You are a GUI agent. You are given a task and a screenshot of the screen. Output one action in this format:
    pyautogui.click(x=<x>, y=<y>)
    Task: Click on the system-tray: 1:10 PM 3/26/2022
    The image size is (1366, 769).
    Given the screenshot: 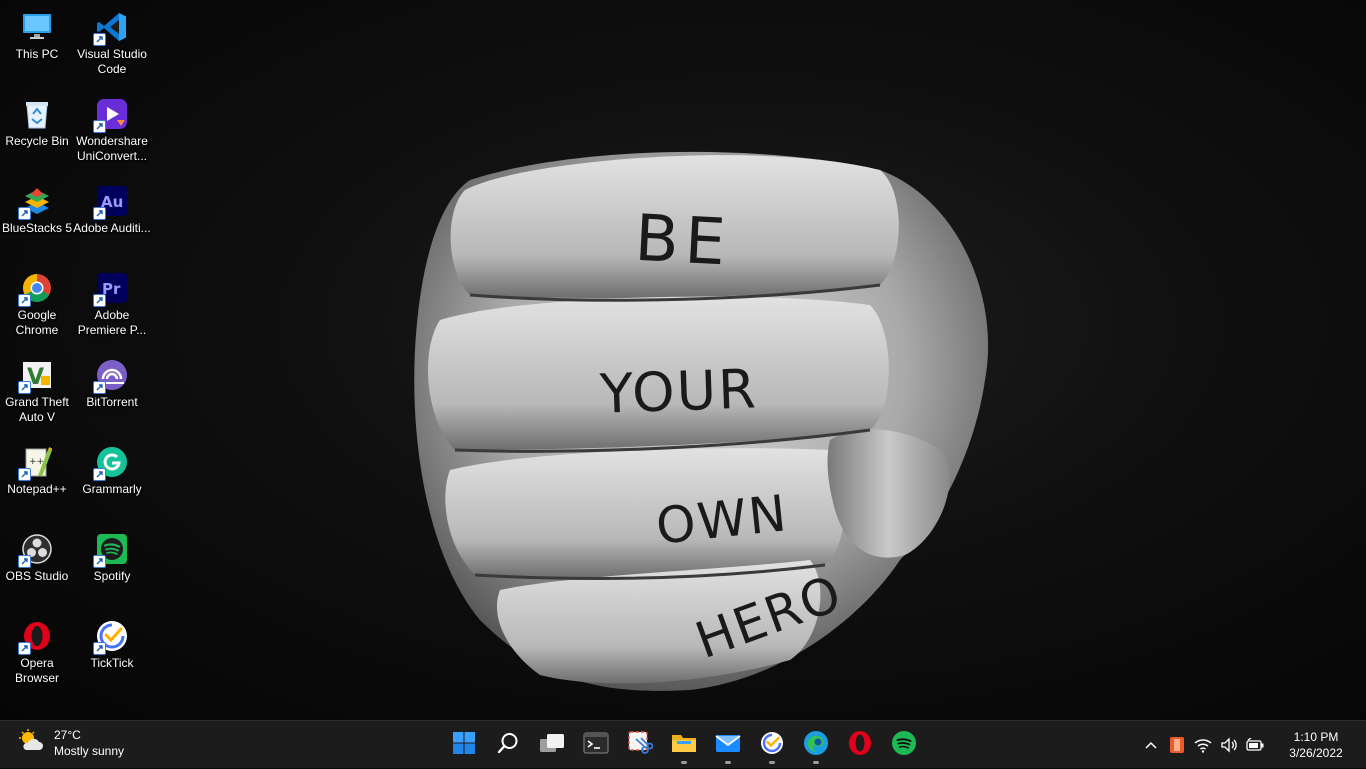 What is the action you would take?
    pyautogui.click(x=1252, y=745)
    